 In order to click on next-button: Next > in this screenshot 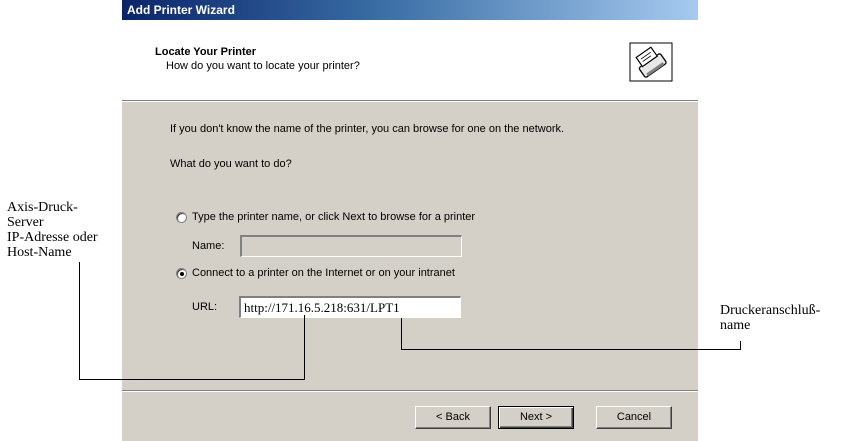, I will do `click(536, 417)`.